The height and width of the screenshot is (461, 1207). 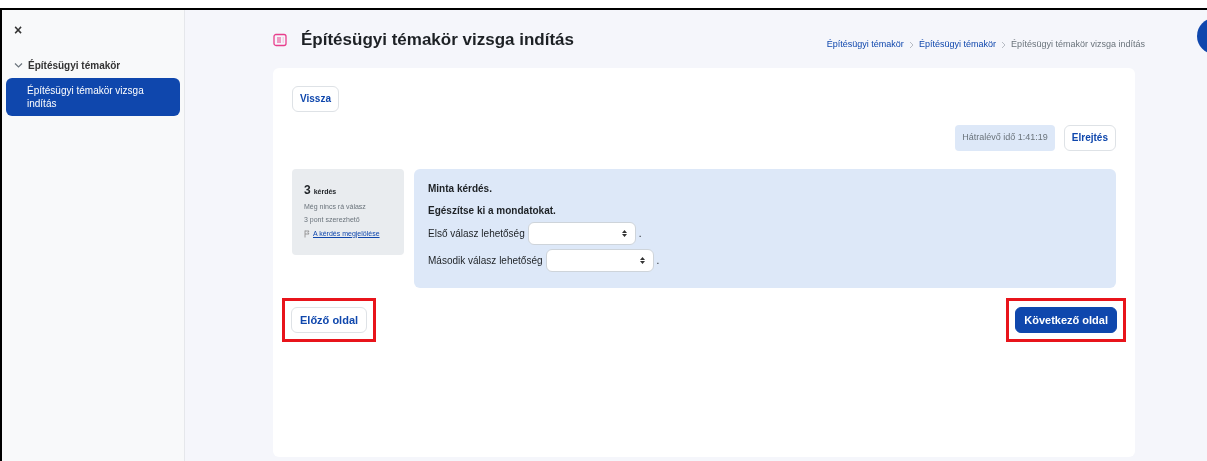 I want to click on page-title: Építésügyi témakör vizsga indítás, so click(x=438, y=40).